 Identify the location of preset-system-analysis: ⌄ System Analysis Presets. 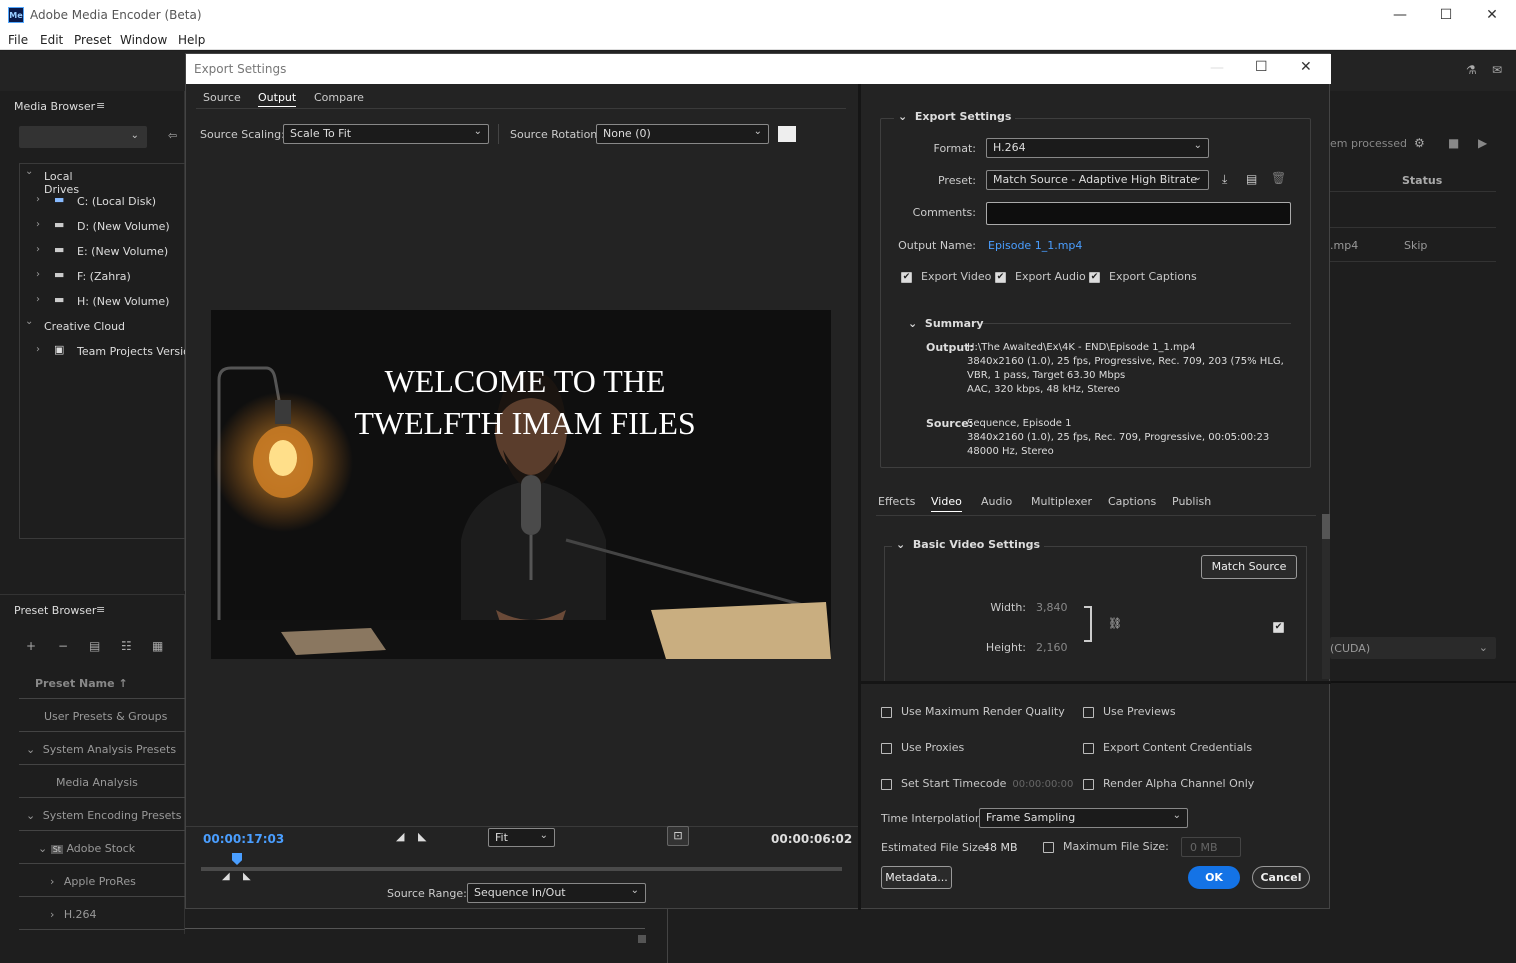
(101, 749).